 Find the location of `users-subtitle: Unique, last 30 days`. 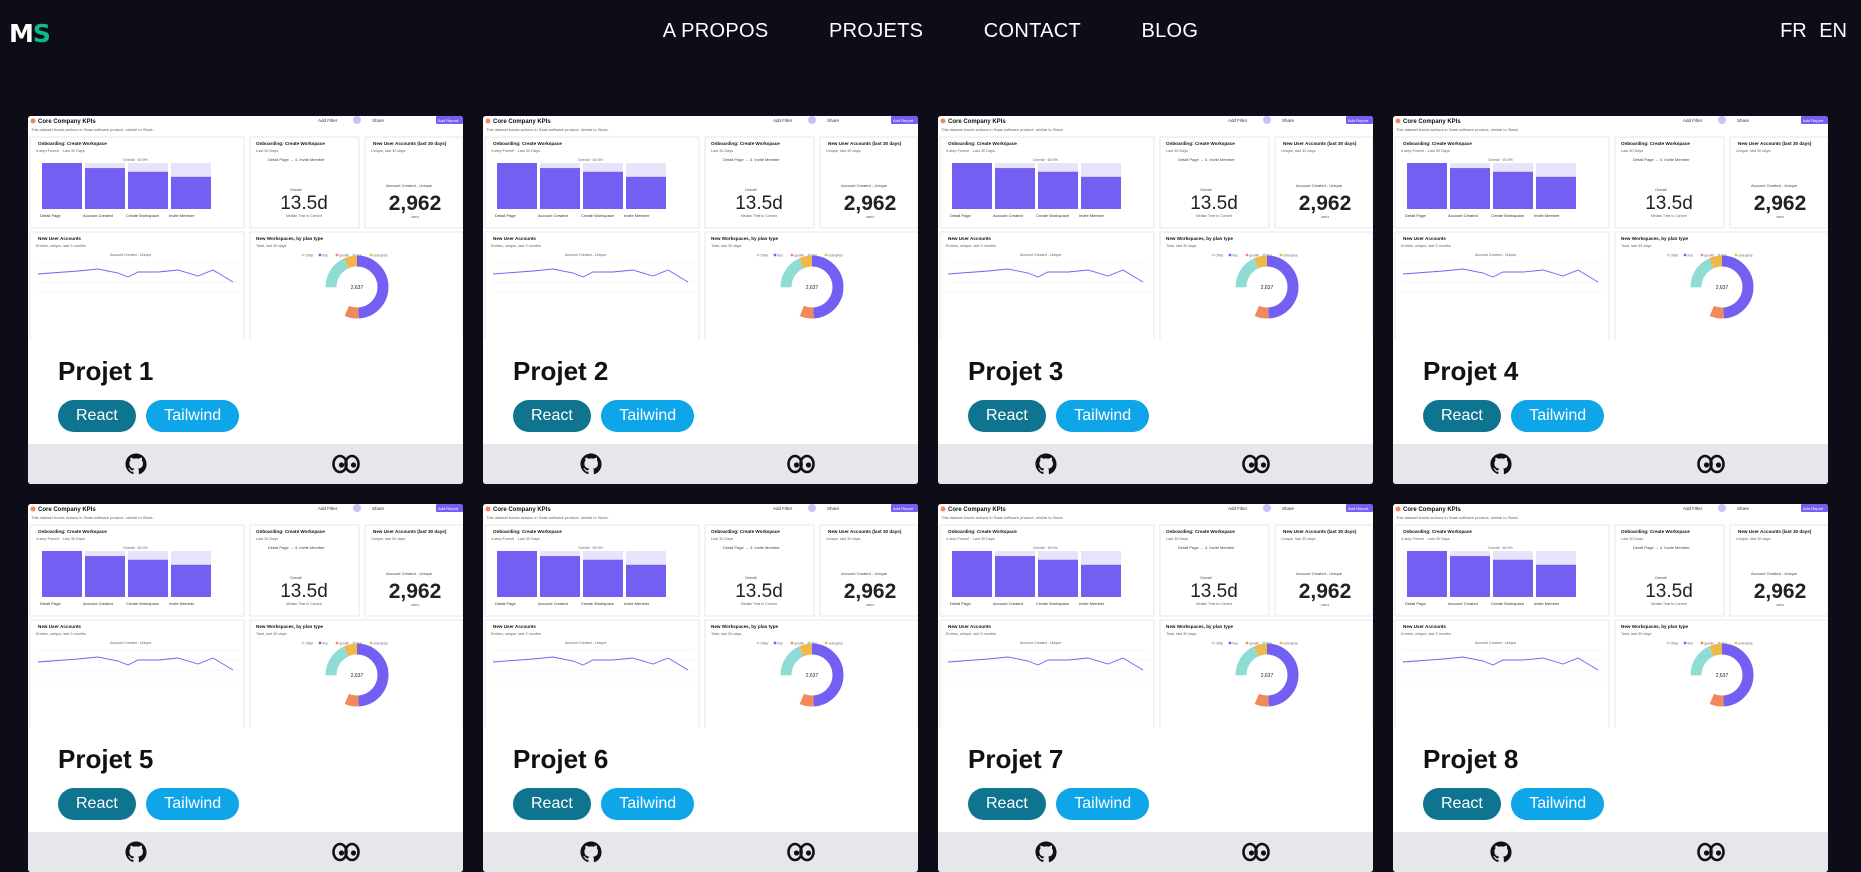

users-subtitle: Unique, last 30 days is located at coordinates (388, 151).